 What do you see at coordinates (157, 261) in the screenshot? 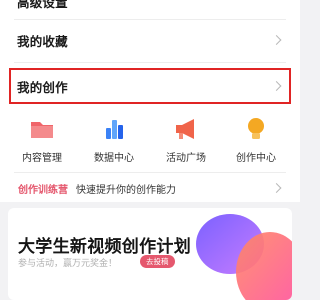
I see `submit-button: 去投稿` at bounding box center [157, 261].